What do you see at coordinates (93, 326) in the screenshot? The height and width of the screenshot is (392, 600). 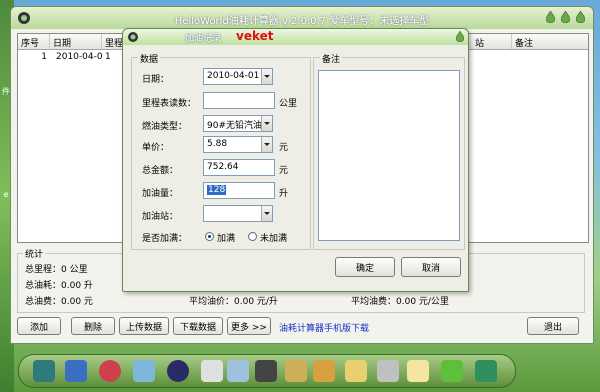 I see `delete-button: 删除` at bounding box center [93, 326].